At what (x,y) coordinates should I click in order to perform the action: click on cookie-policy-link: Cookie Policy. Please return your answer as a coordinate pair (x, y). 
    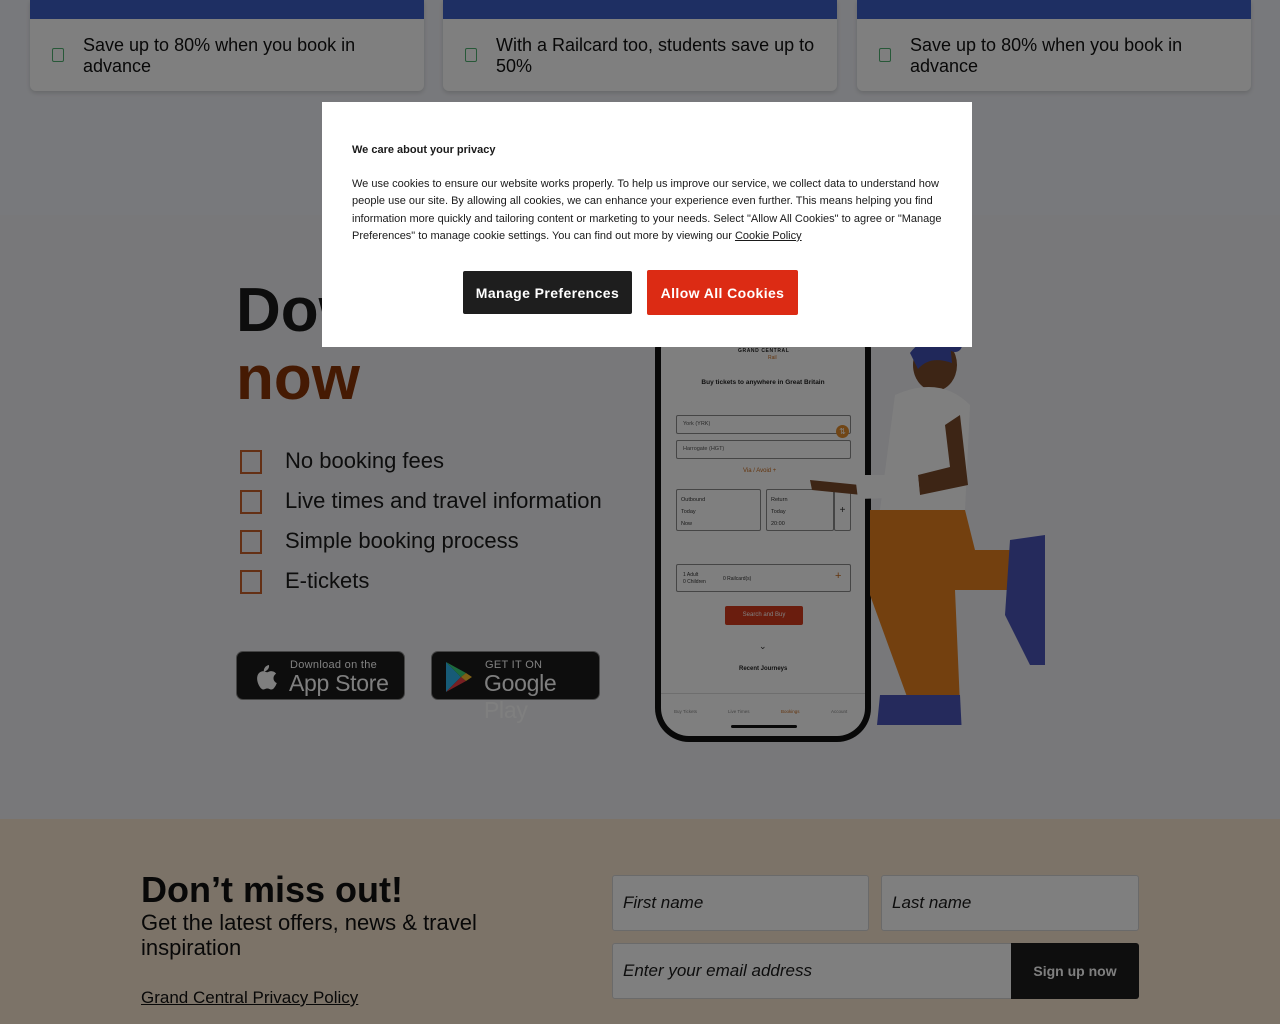
    Looking at the image, I should click on (768, 236).